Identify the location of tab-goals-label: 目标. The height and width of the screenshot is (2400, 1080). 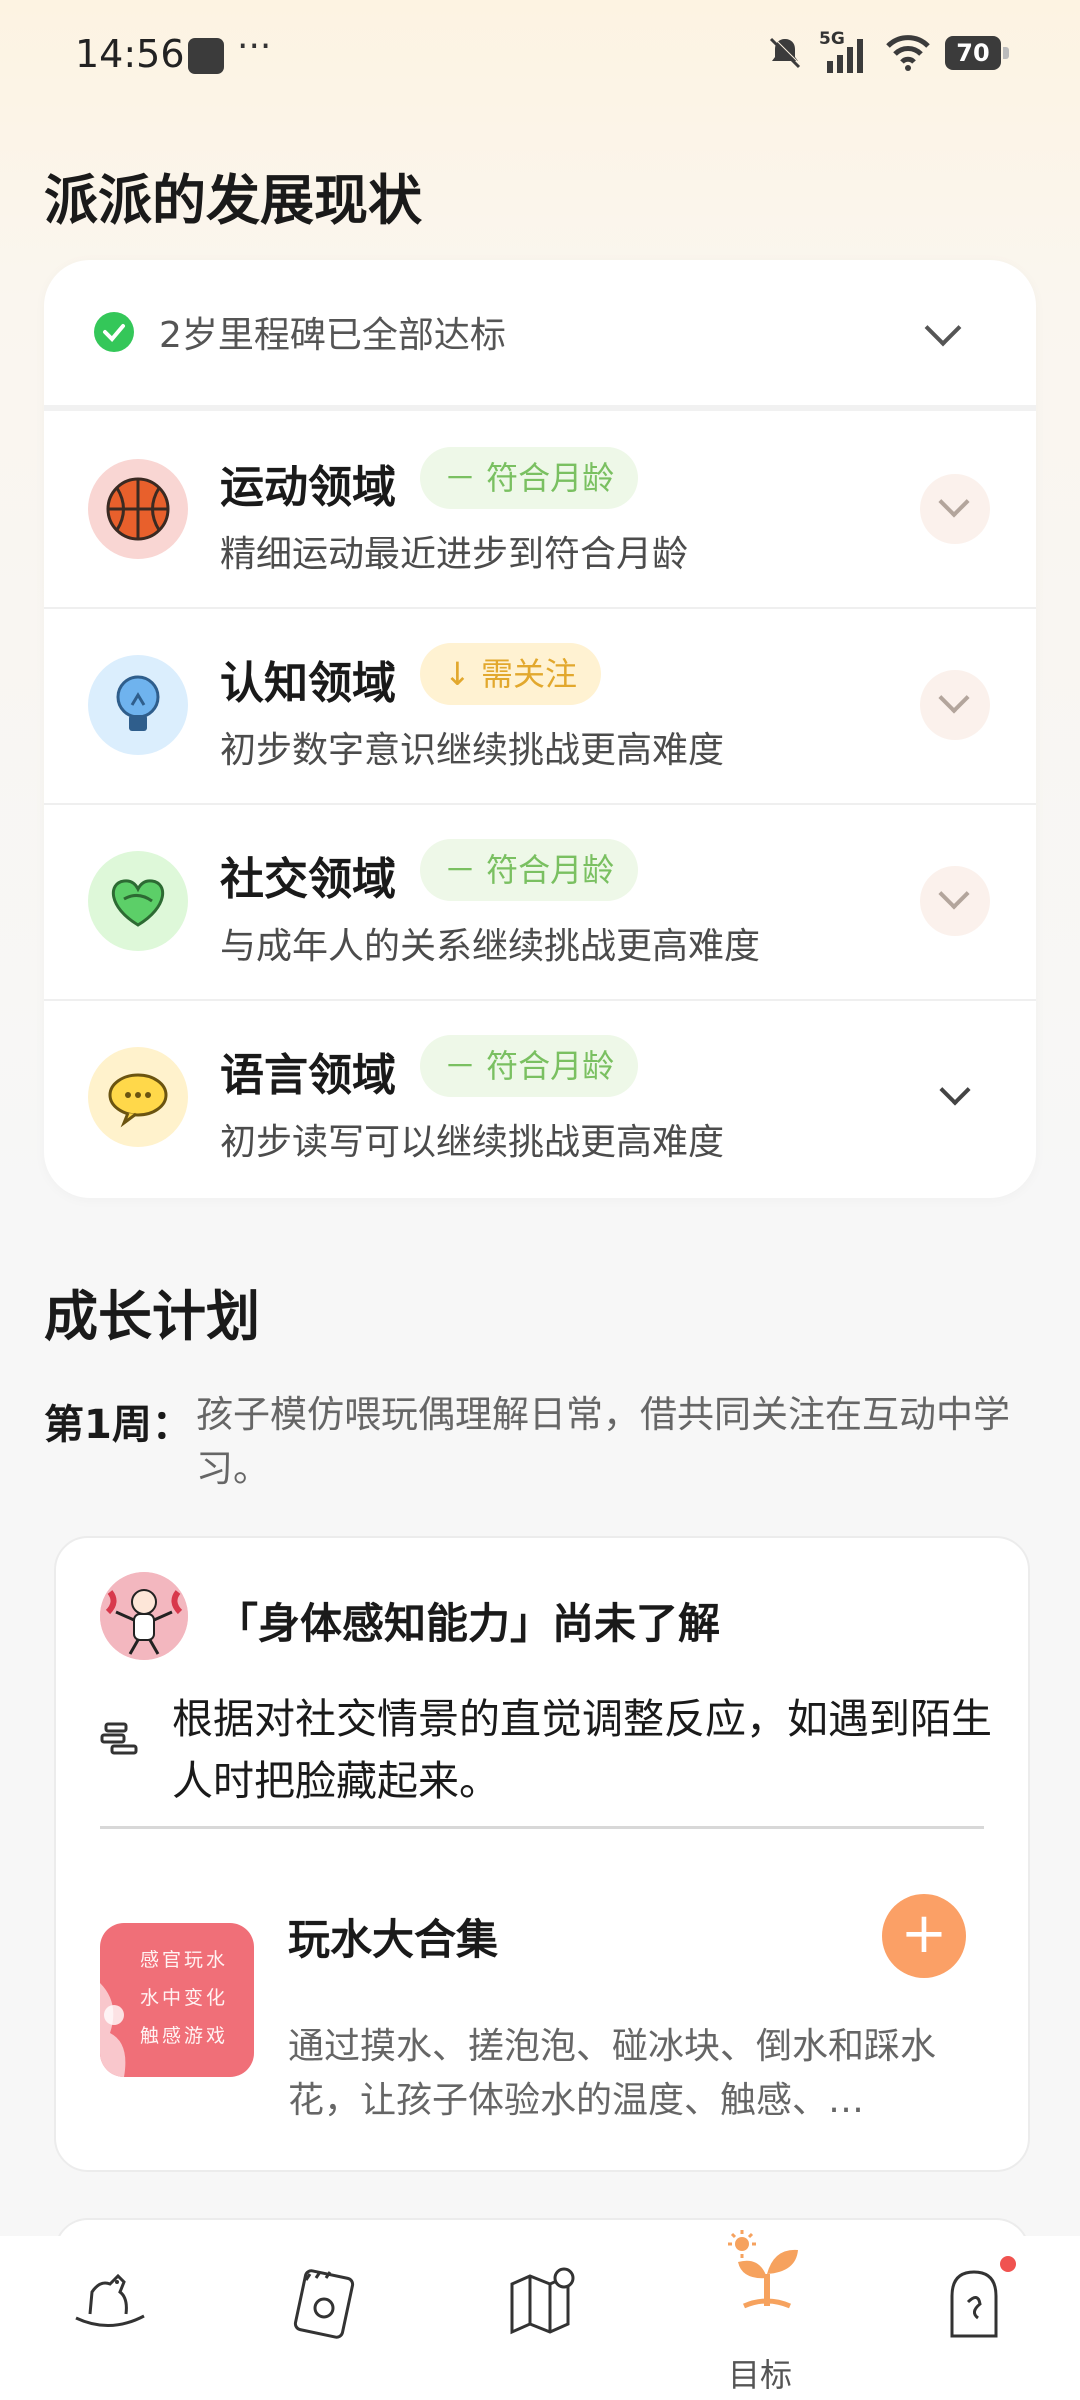
(759, 2375).